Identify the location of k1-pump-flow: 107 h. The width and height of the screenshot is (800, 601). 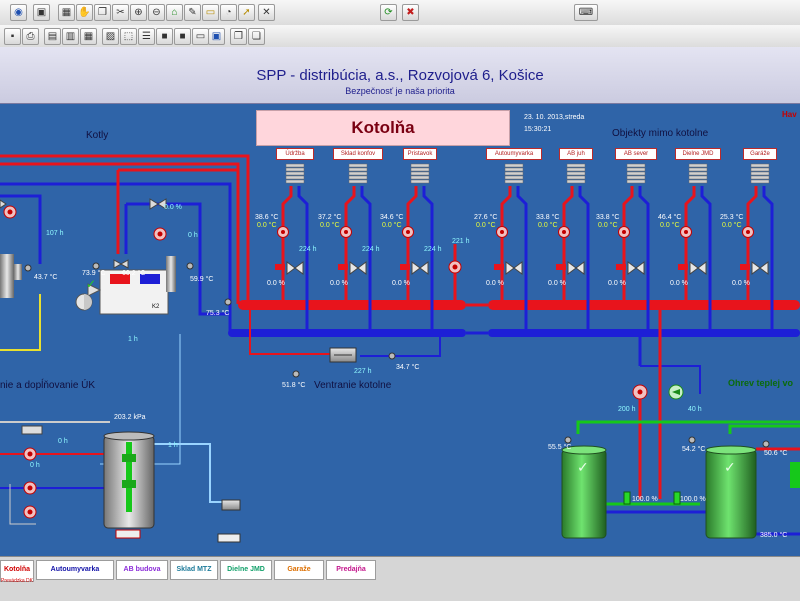
(55, 233).